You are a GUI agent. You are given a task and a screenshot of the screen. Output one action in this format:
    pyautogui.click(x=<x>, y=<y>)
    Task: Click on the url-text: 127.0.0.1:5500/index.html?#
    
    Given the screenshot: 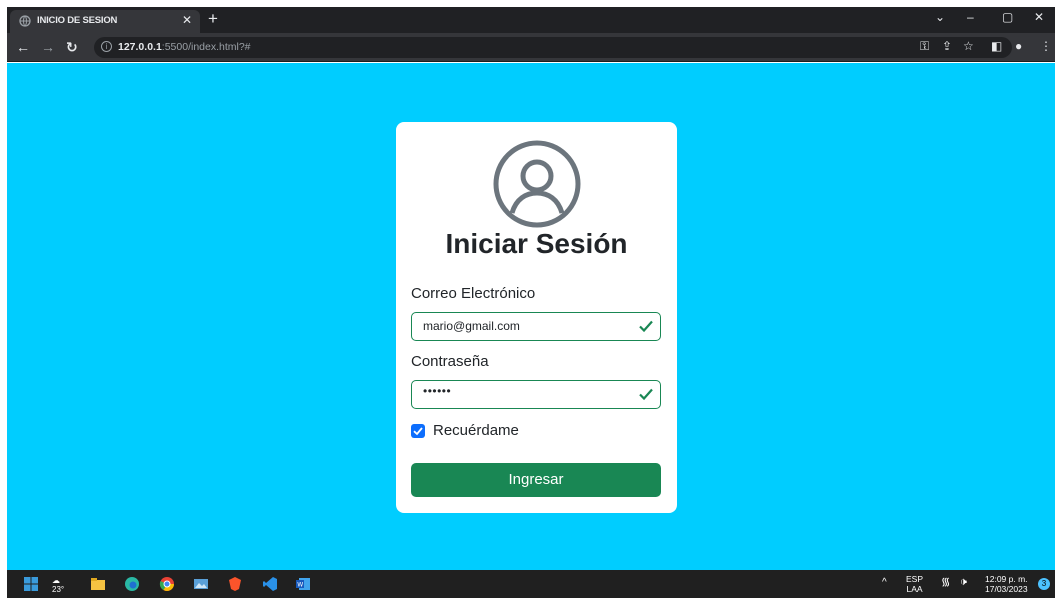 What is the action you would take?
    pyautogui.click(x=184, y=47)
    